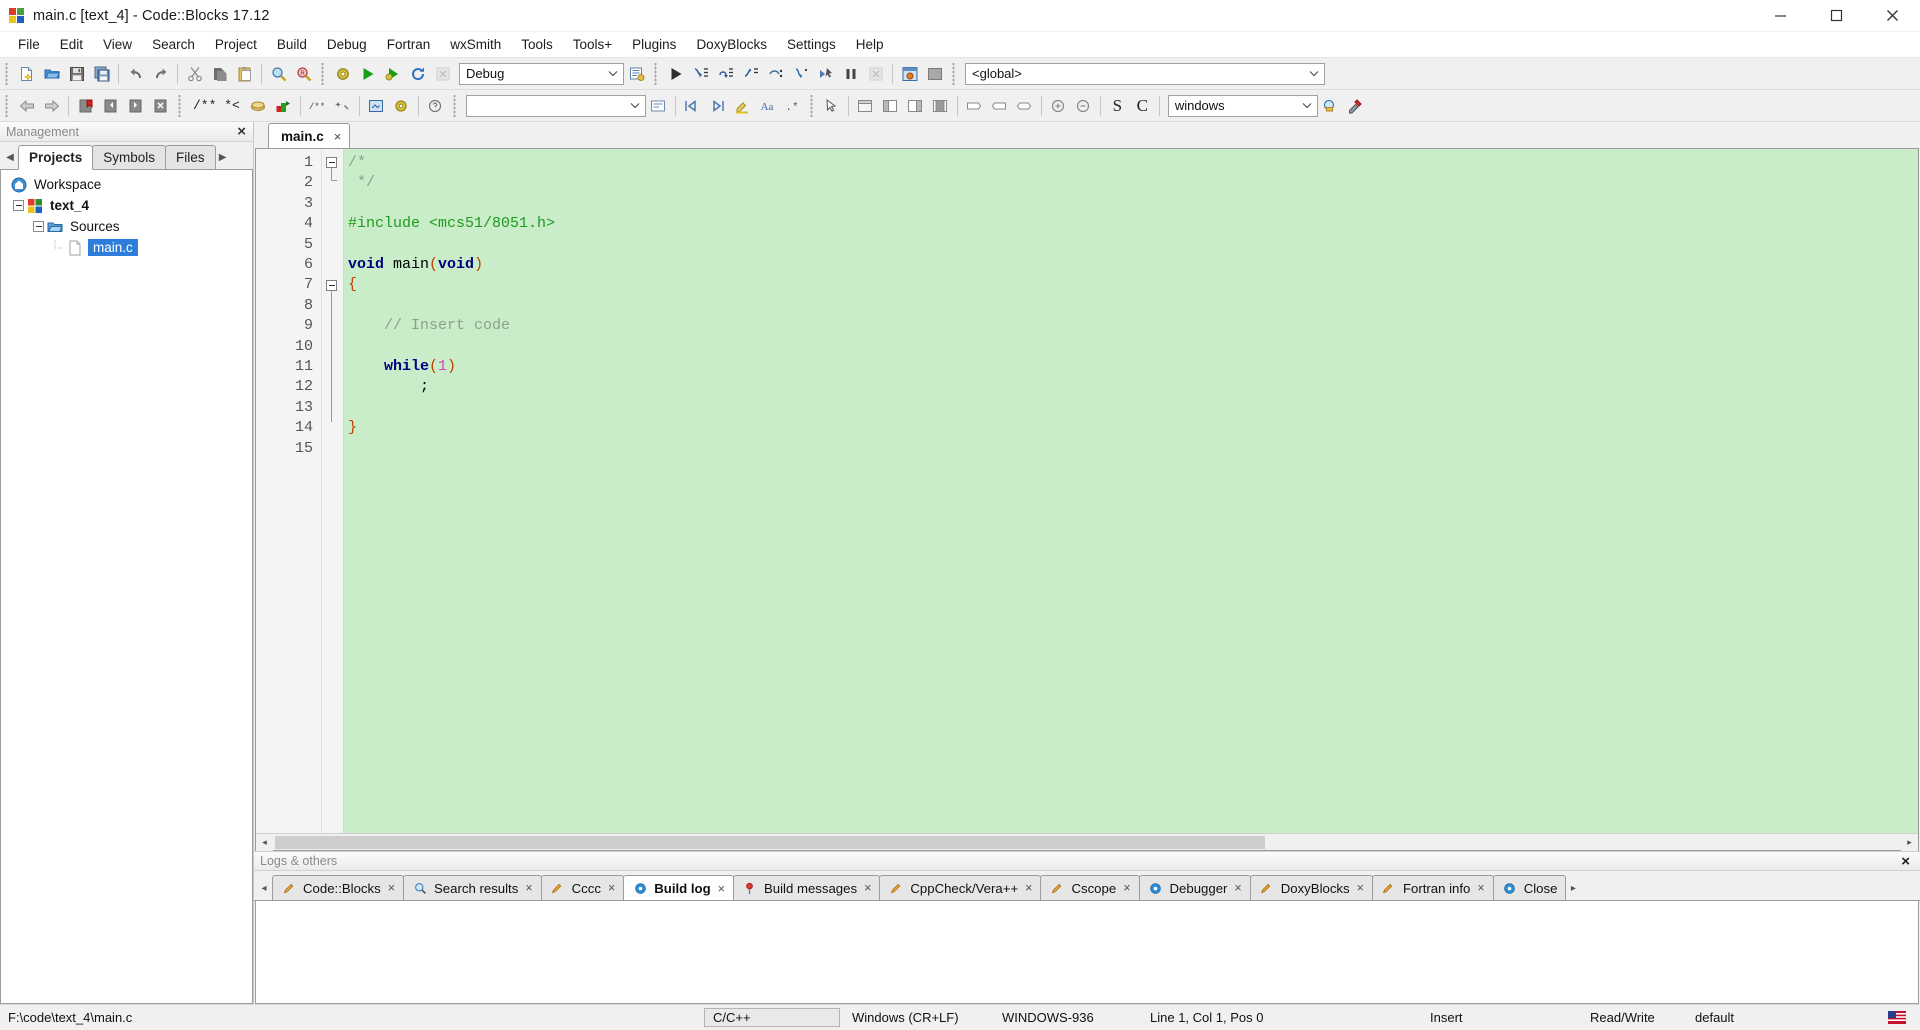 The height and width of the screenshot is (1030, 1920). I want to click on doxyblocks-settings-icon, so click(401, 105).